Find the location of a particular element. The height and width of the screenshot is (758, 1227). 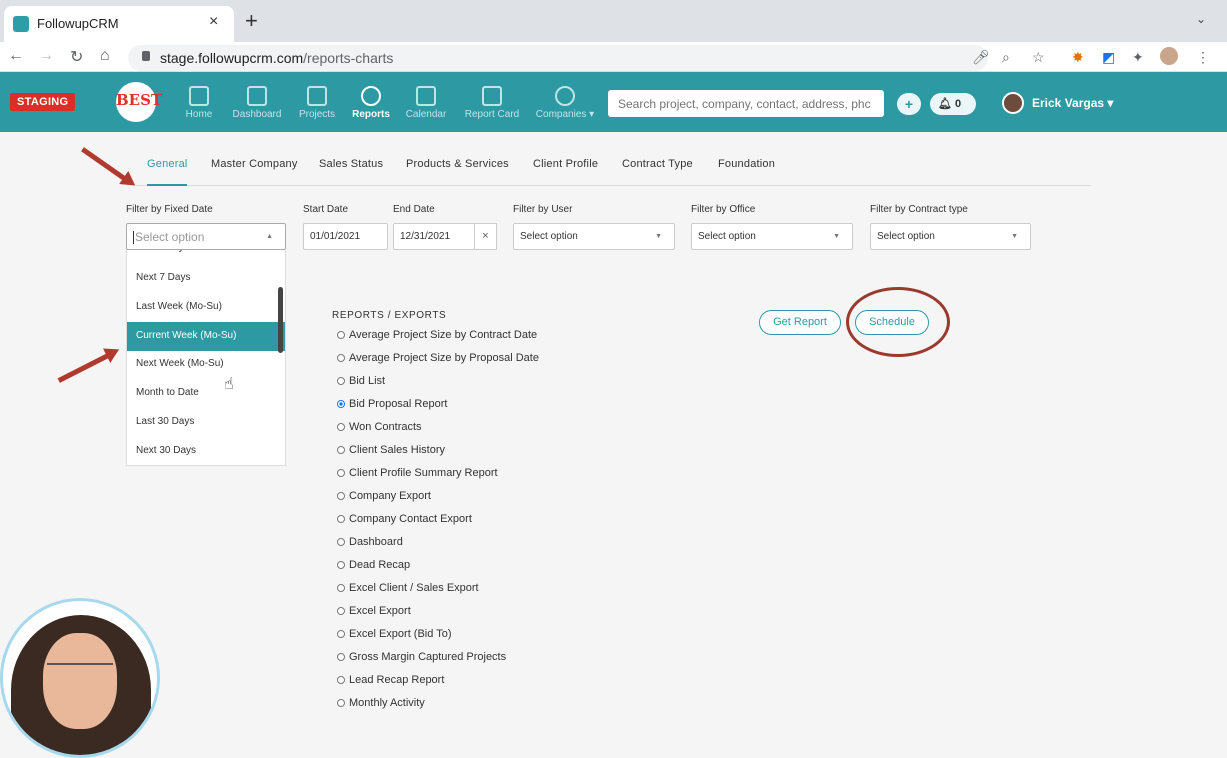

user-filter-select: Select option ▼ is located at coordinates (594, 236).